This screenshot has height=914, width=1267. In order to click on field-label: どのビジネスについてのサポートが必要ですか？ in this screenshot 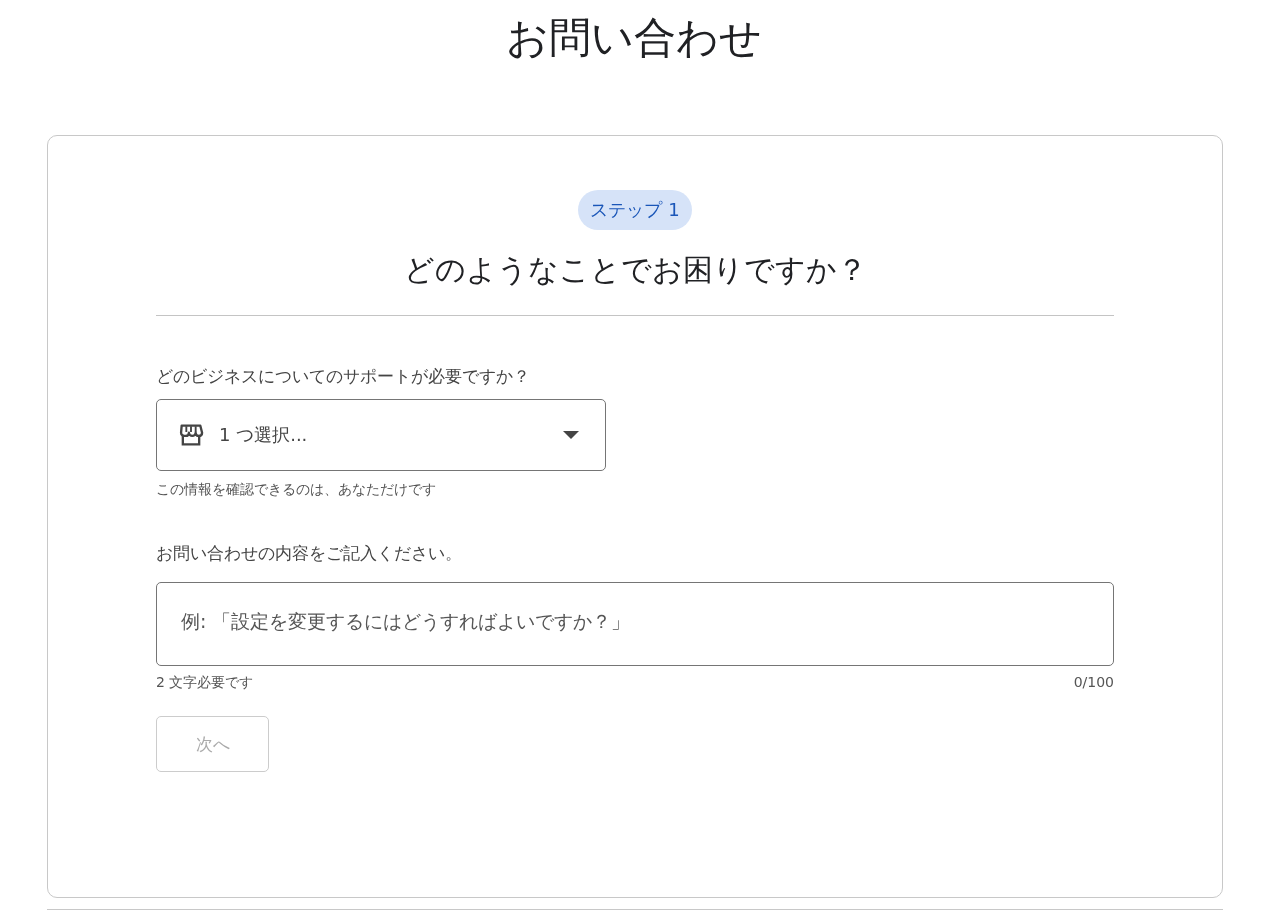, I will do `click(343, 376)`.